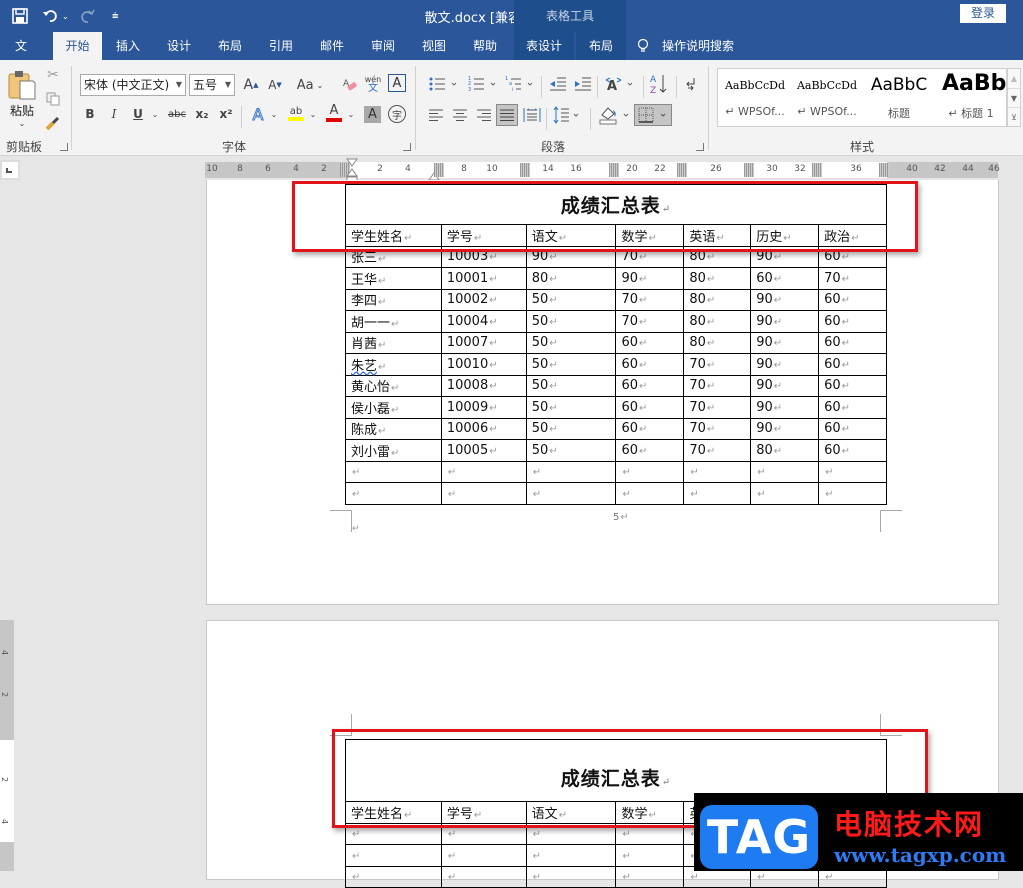 This screenshot has height=888, width=1023. What do you see at coordinates (507, 115) in the screenshot?
I see `justify-icon` at bounding box center [507, 115].